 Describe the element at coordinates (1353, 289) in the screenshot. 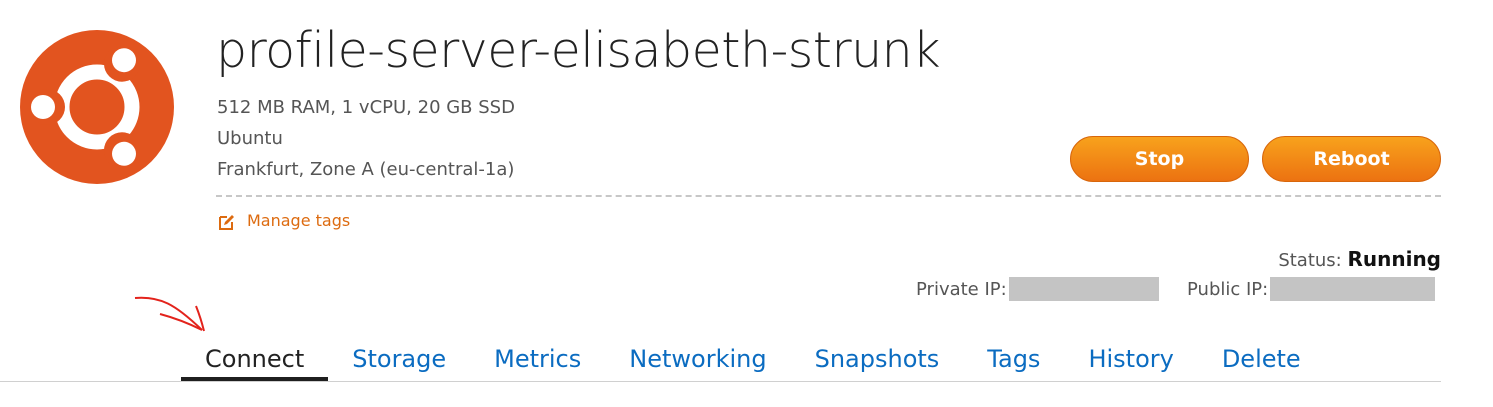

I see `public-ip-redacted` at that location.